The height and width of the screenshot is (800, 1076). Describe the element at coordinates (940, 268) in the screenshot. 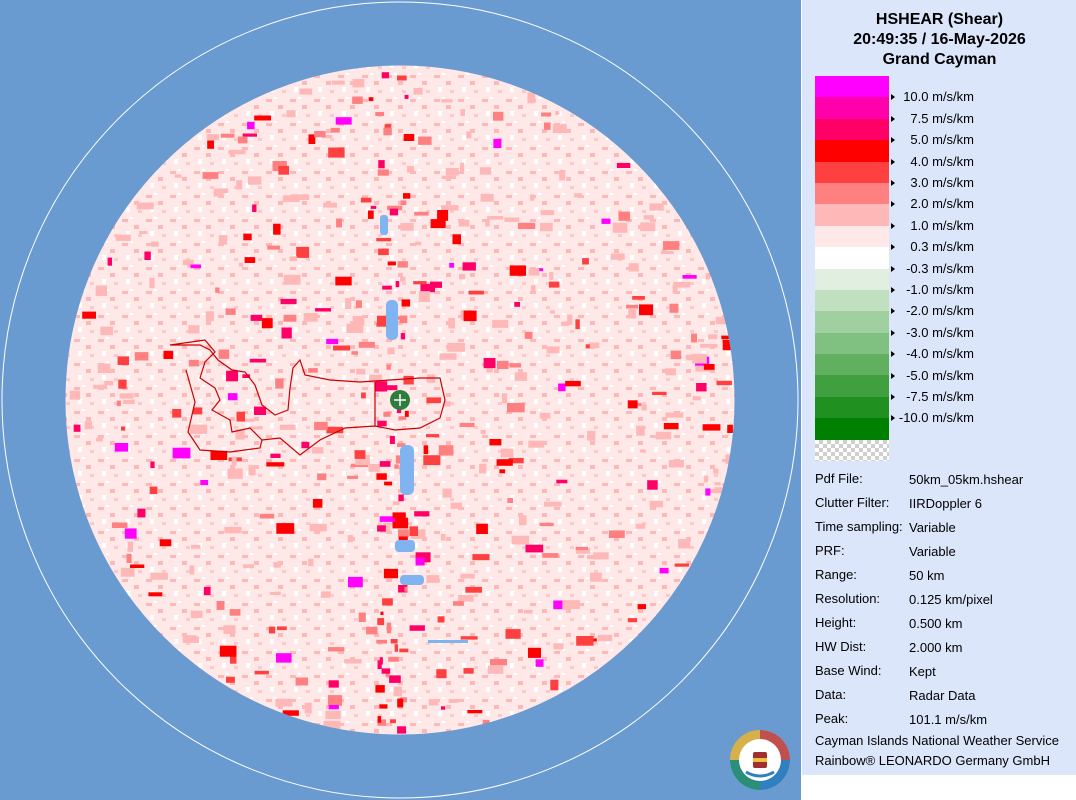

I see `legend-label: -0.3 m/s/km` at that location.